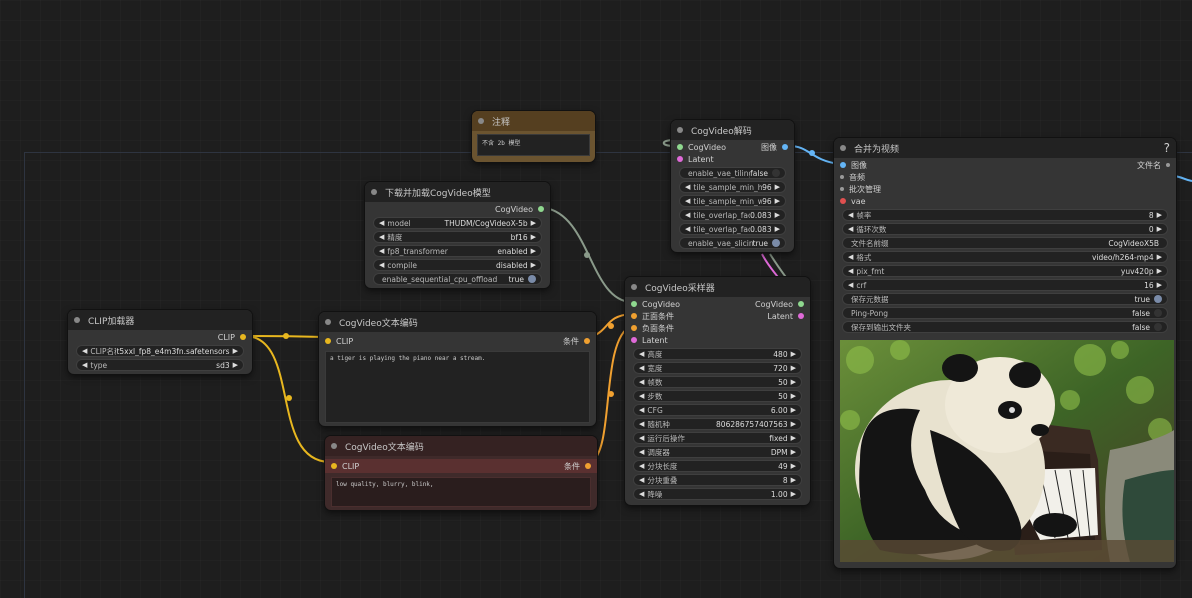  What do you see at coordinates (501, 122) in the screenshot?
I see `node-title: 注释` at bounding box center [501, 122].